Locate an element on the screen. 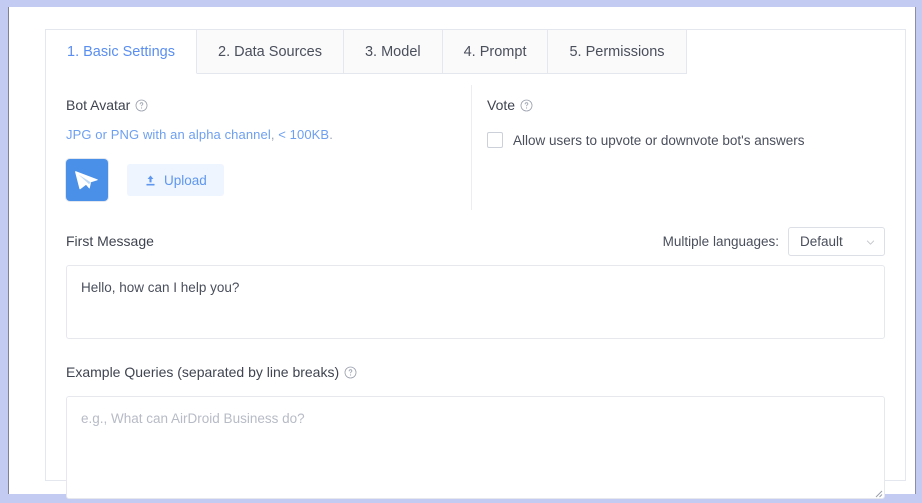 The width and height of the screenshot is (922, 503). paper-plane-icon is located at coordinates (86, 180).